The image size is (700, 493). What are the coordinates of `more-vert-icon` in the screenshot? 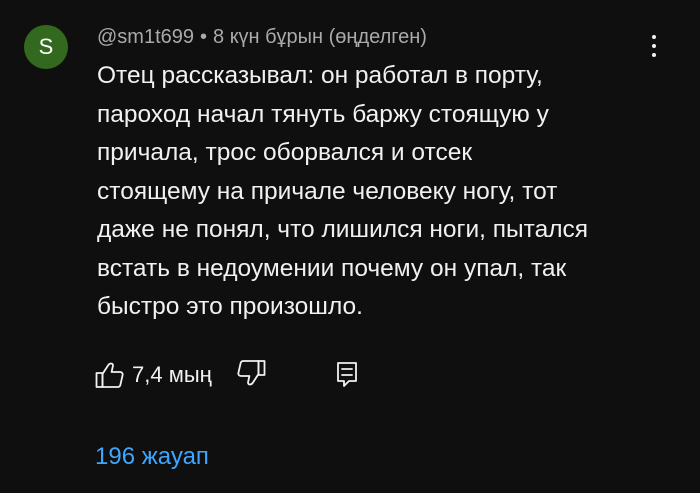 It's located at (654, 46).